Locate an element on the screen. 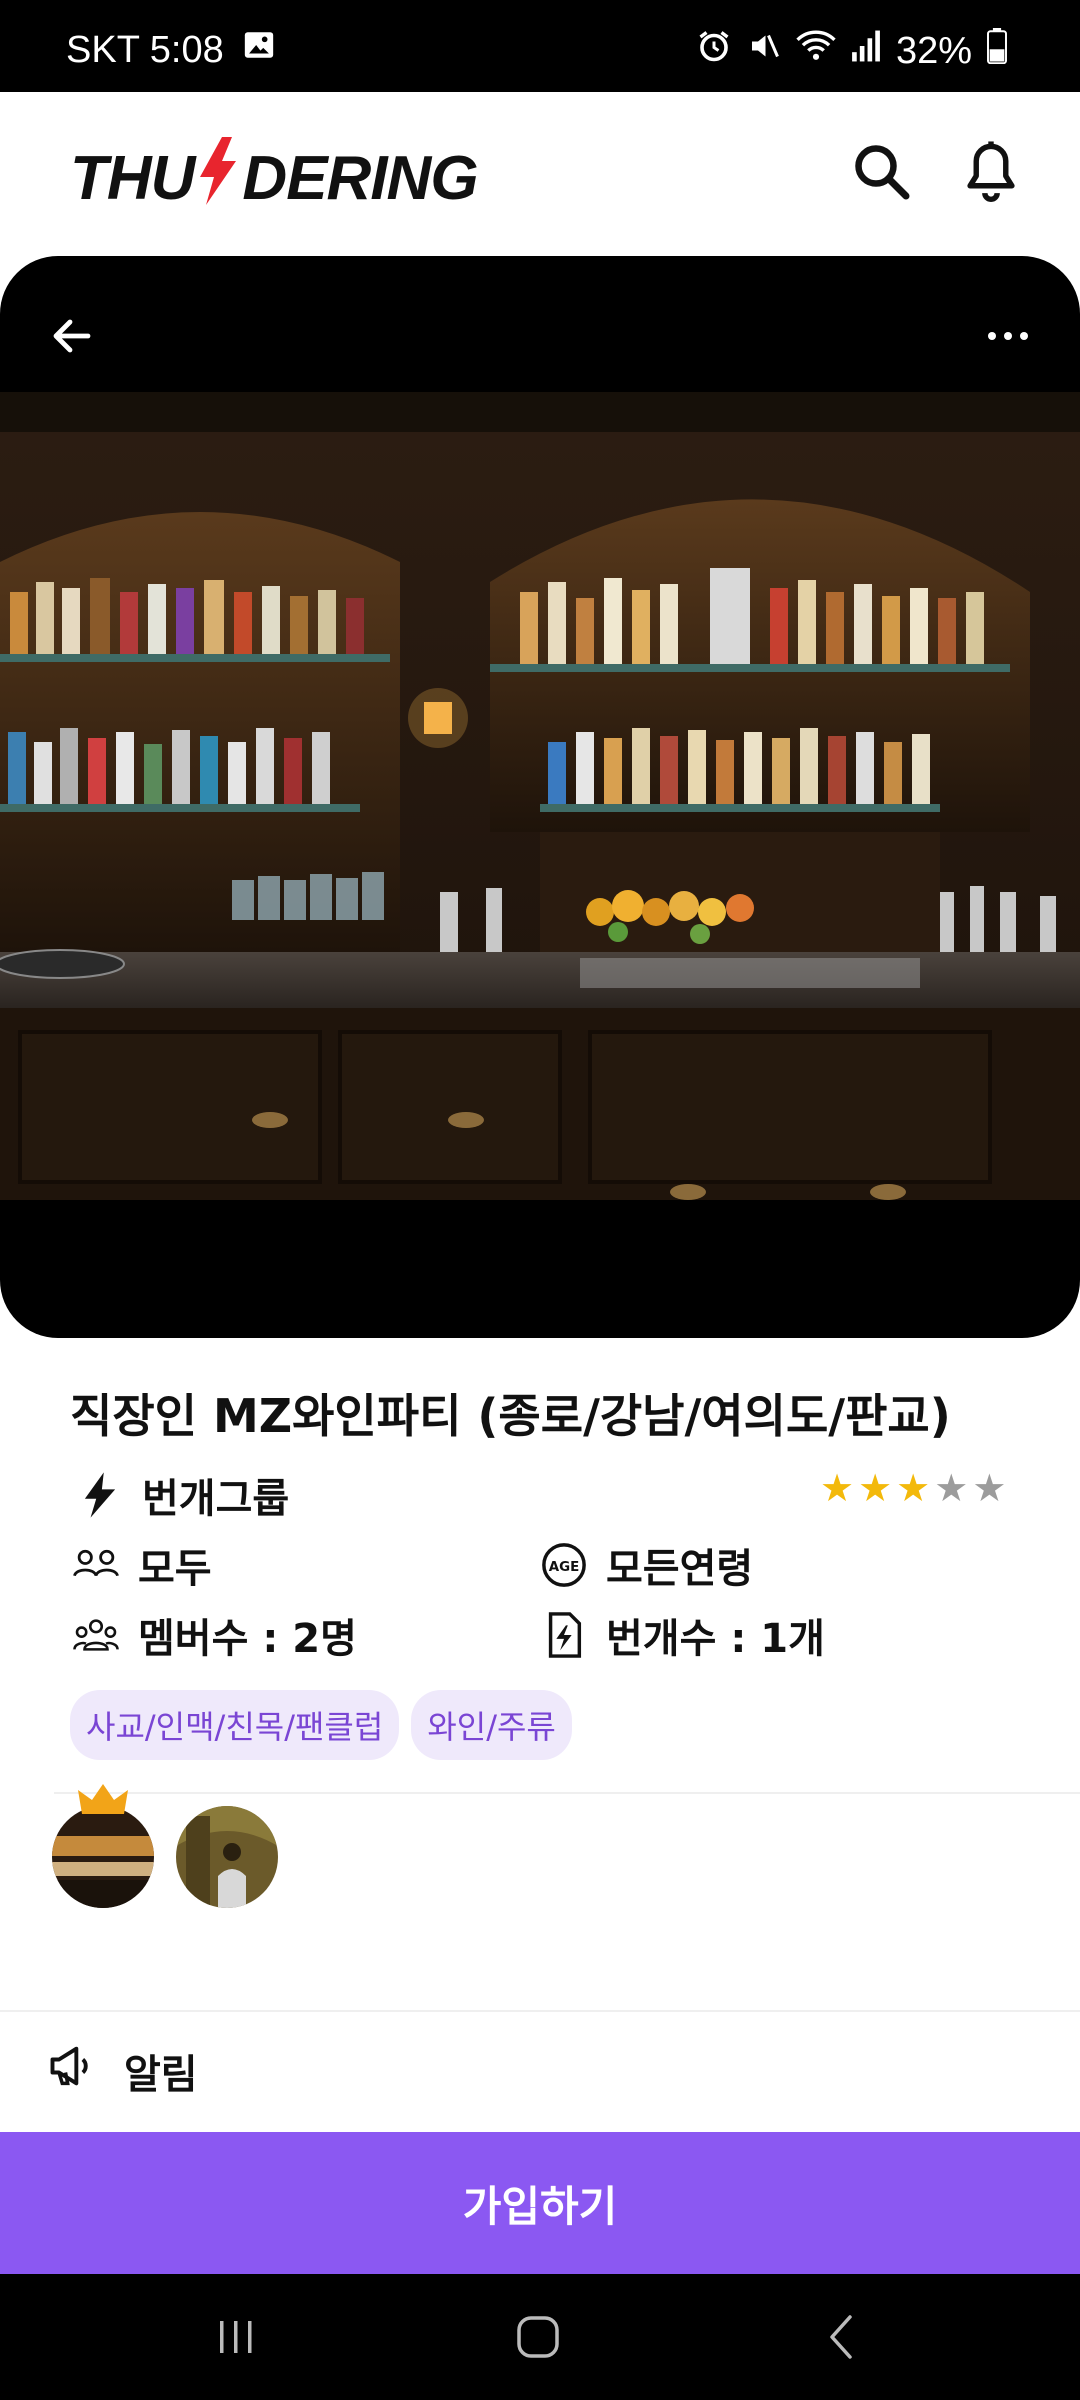  back-nav-button is located at coordinates (842, 2339).